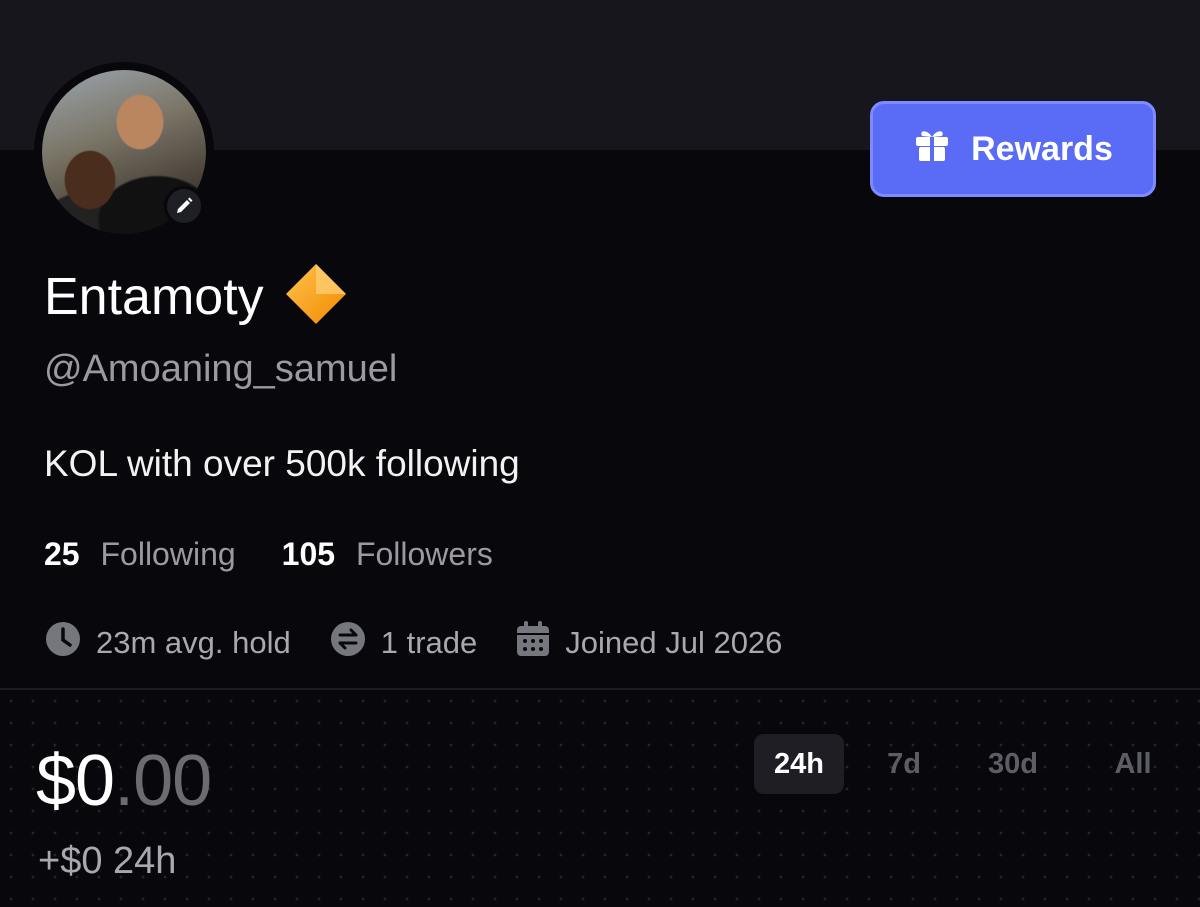 Image resolution: width=1200 pixels, height=907 pixels. I want to click on joined-stat: Joined Jul 2026, so click(648, 643).